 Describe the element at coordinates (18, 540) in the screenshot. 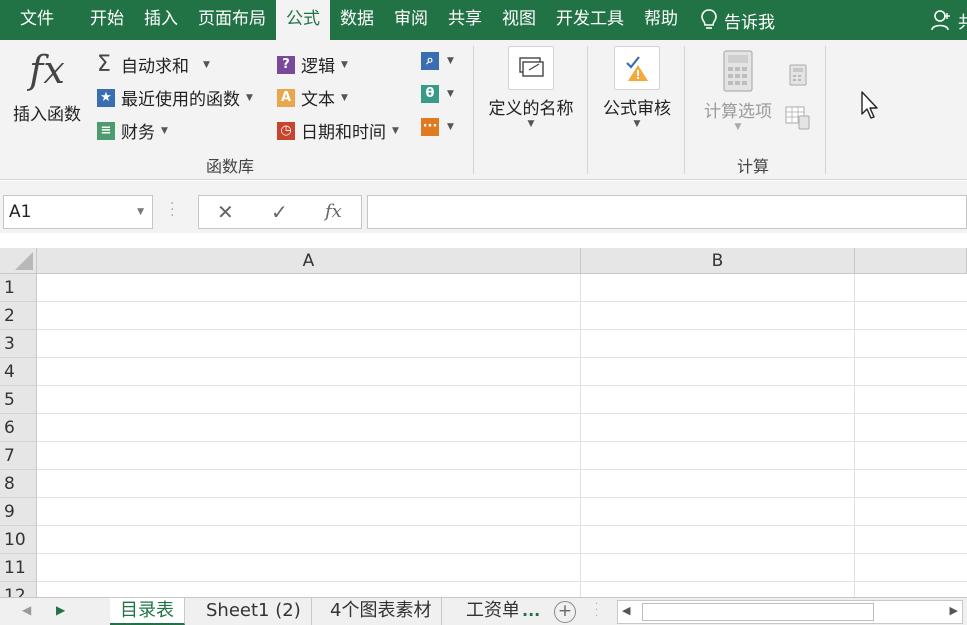

I see `row-header: 10` at that location.